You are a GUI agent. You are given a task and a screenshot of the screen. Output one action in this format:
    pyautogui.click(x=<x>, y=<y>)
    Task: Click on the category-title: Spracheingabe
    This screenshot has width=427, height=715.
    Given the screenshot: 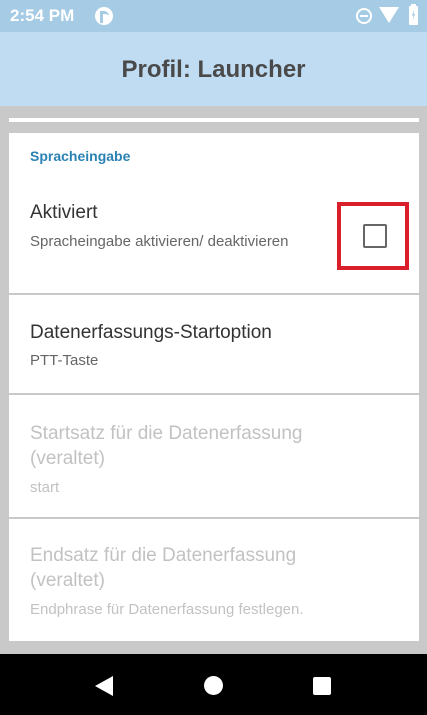 What is the action you would take?
    pyautogui.click(x=80, y=156)
    